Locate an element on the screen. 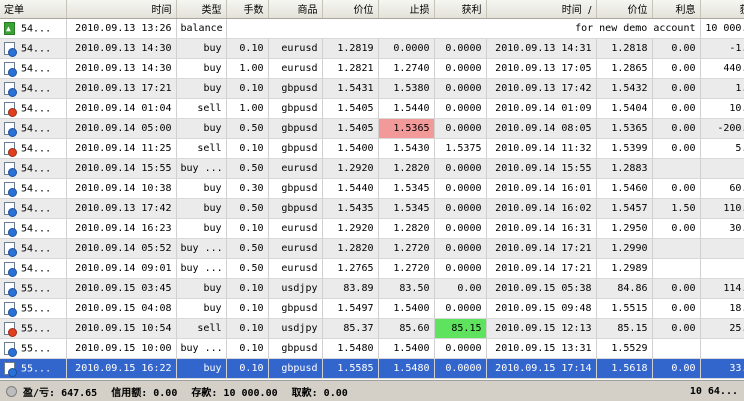  col-header-swap: 利息 is located at coordinates (676, 9).